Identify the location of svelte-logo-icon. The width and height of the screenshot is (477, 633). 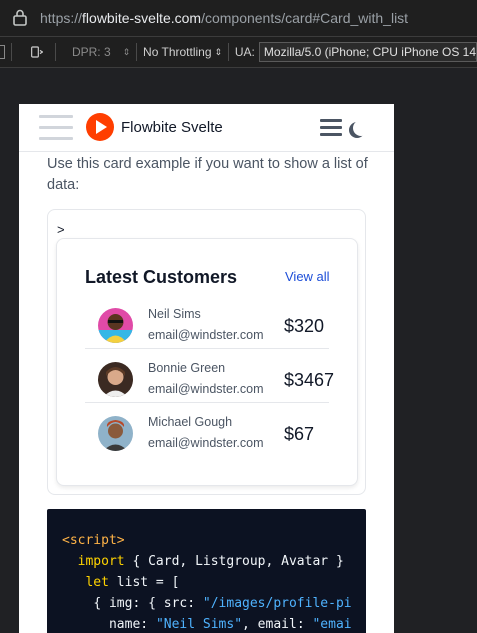
(100, 127).